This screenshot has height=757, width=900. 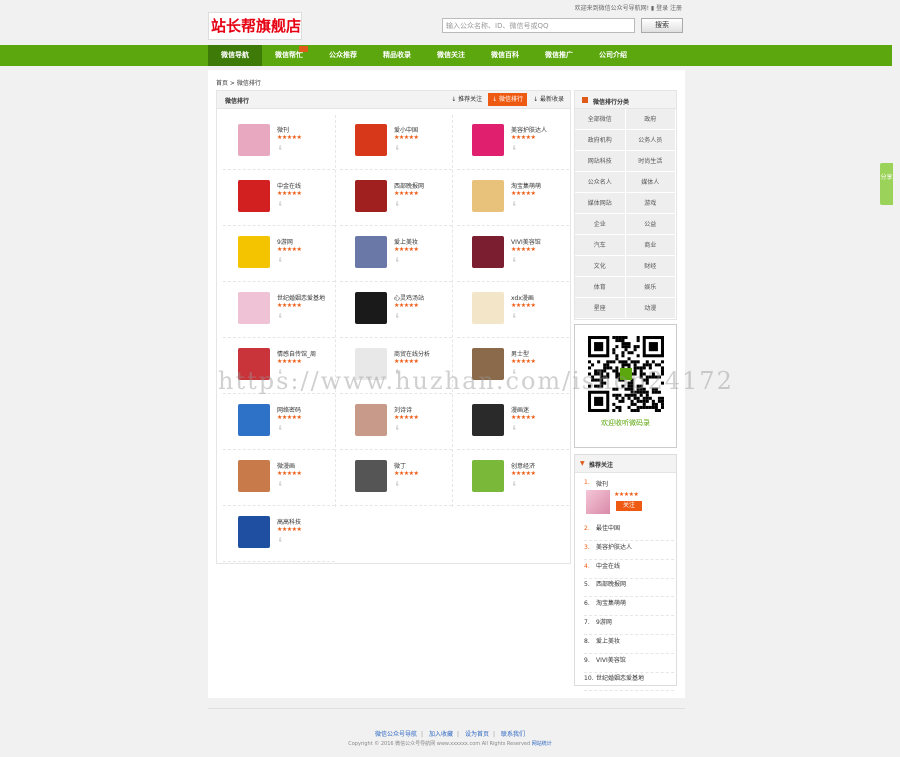 What do you see at coordinates (629, 645) in the screenshot?
I see `recommend-item: 8. 爱上美妆` at bounding box center [629, 645].